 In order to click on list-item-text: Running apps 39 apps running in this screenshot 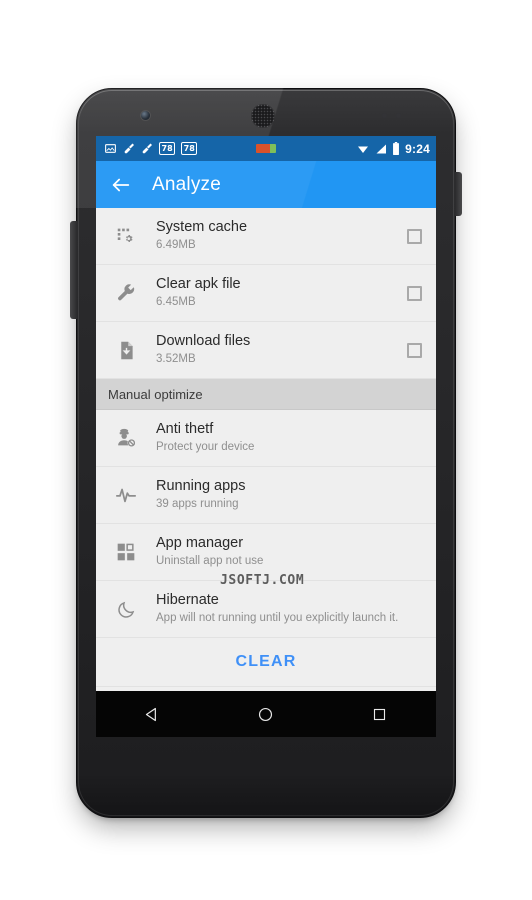, I will do `click(283, 495)`.